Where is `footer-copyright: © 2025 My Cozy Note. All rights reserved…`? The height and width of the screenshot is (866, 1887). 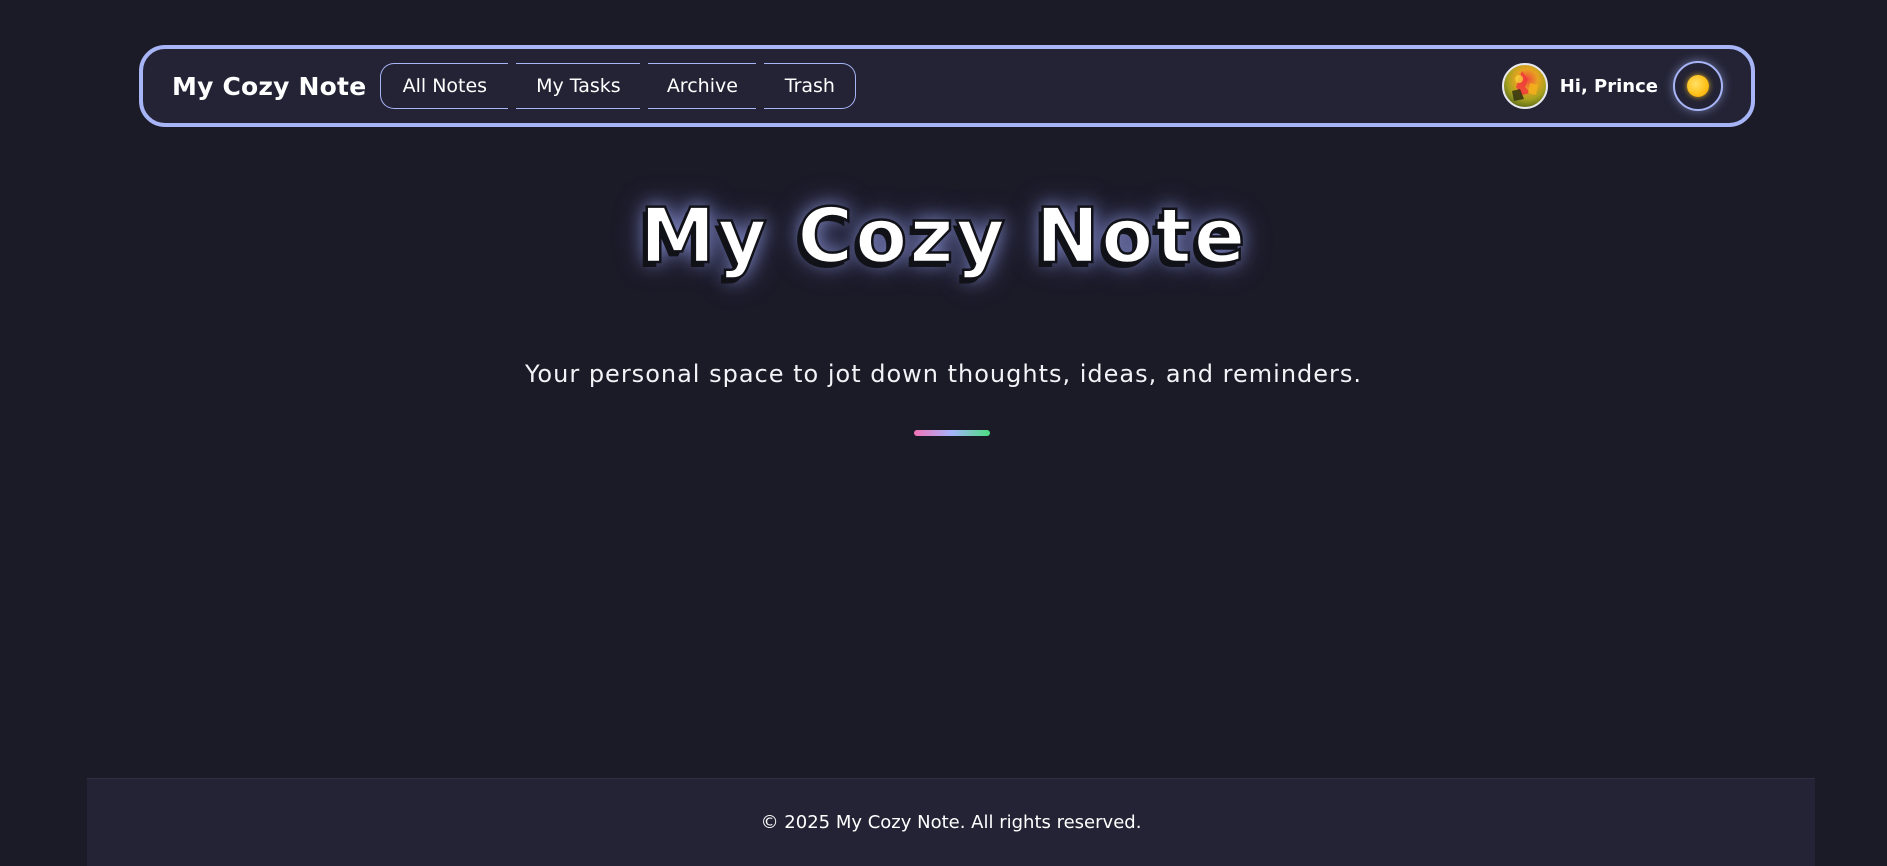
footer-copyright: © 2025 My Cozy Note. All rights reserved… is located at coordinates (951, 822).